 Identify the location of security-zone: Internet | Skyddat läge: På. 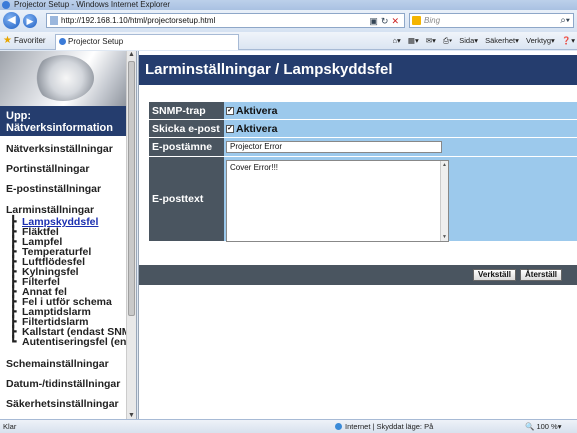
(384, 426).